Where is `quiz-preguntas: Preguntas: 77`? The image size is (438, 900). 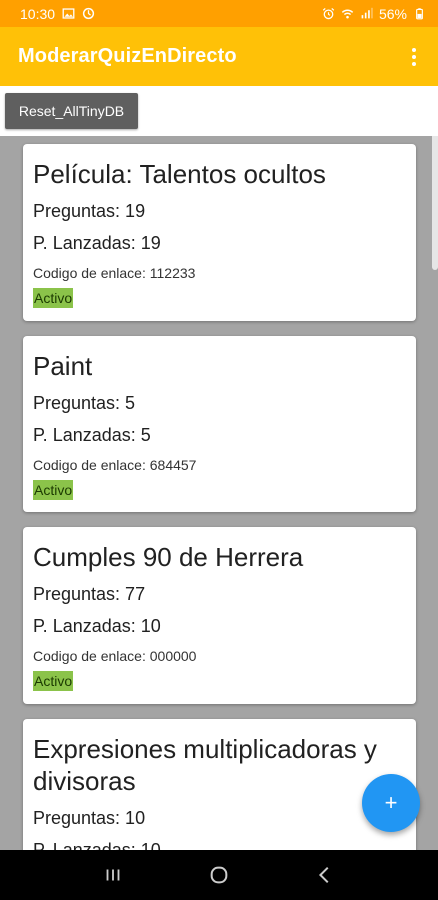
quiz-preguntas: Preguntas: 77 is located at coordinates (89, 594).